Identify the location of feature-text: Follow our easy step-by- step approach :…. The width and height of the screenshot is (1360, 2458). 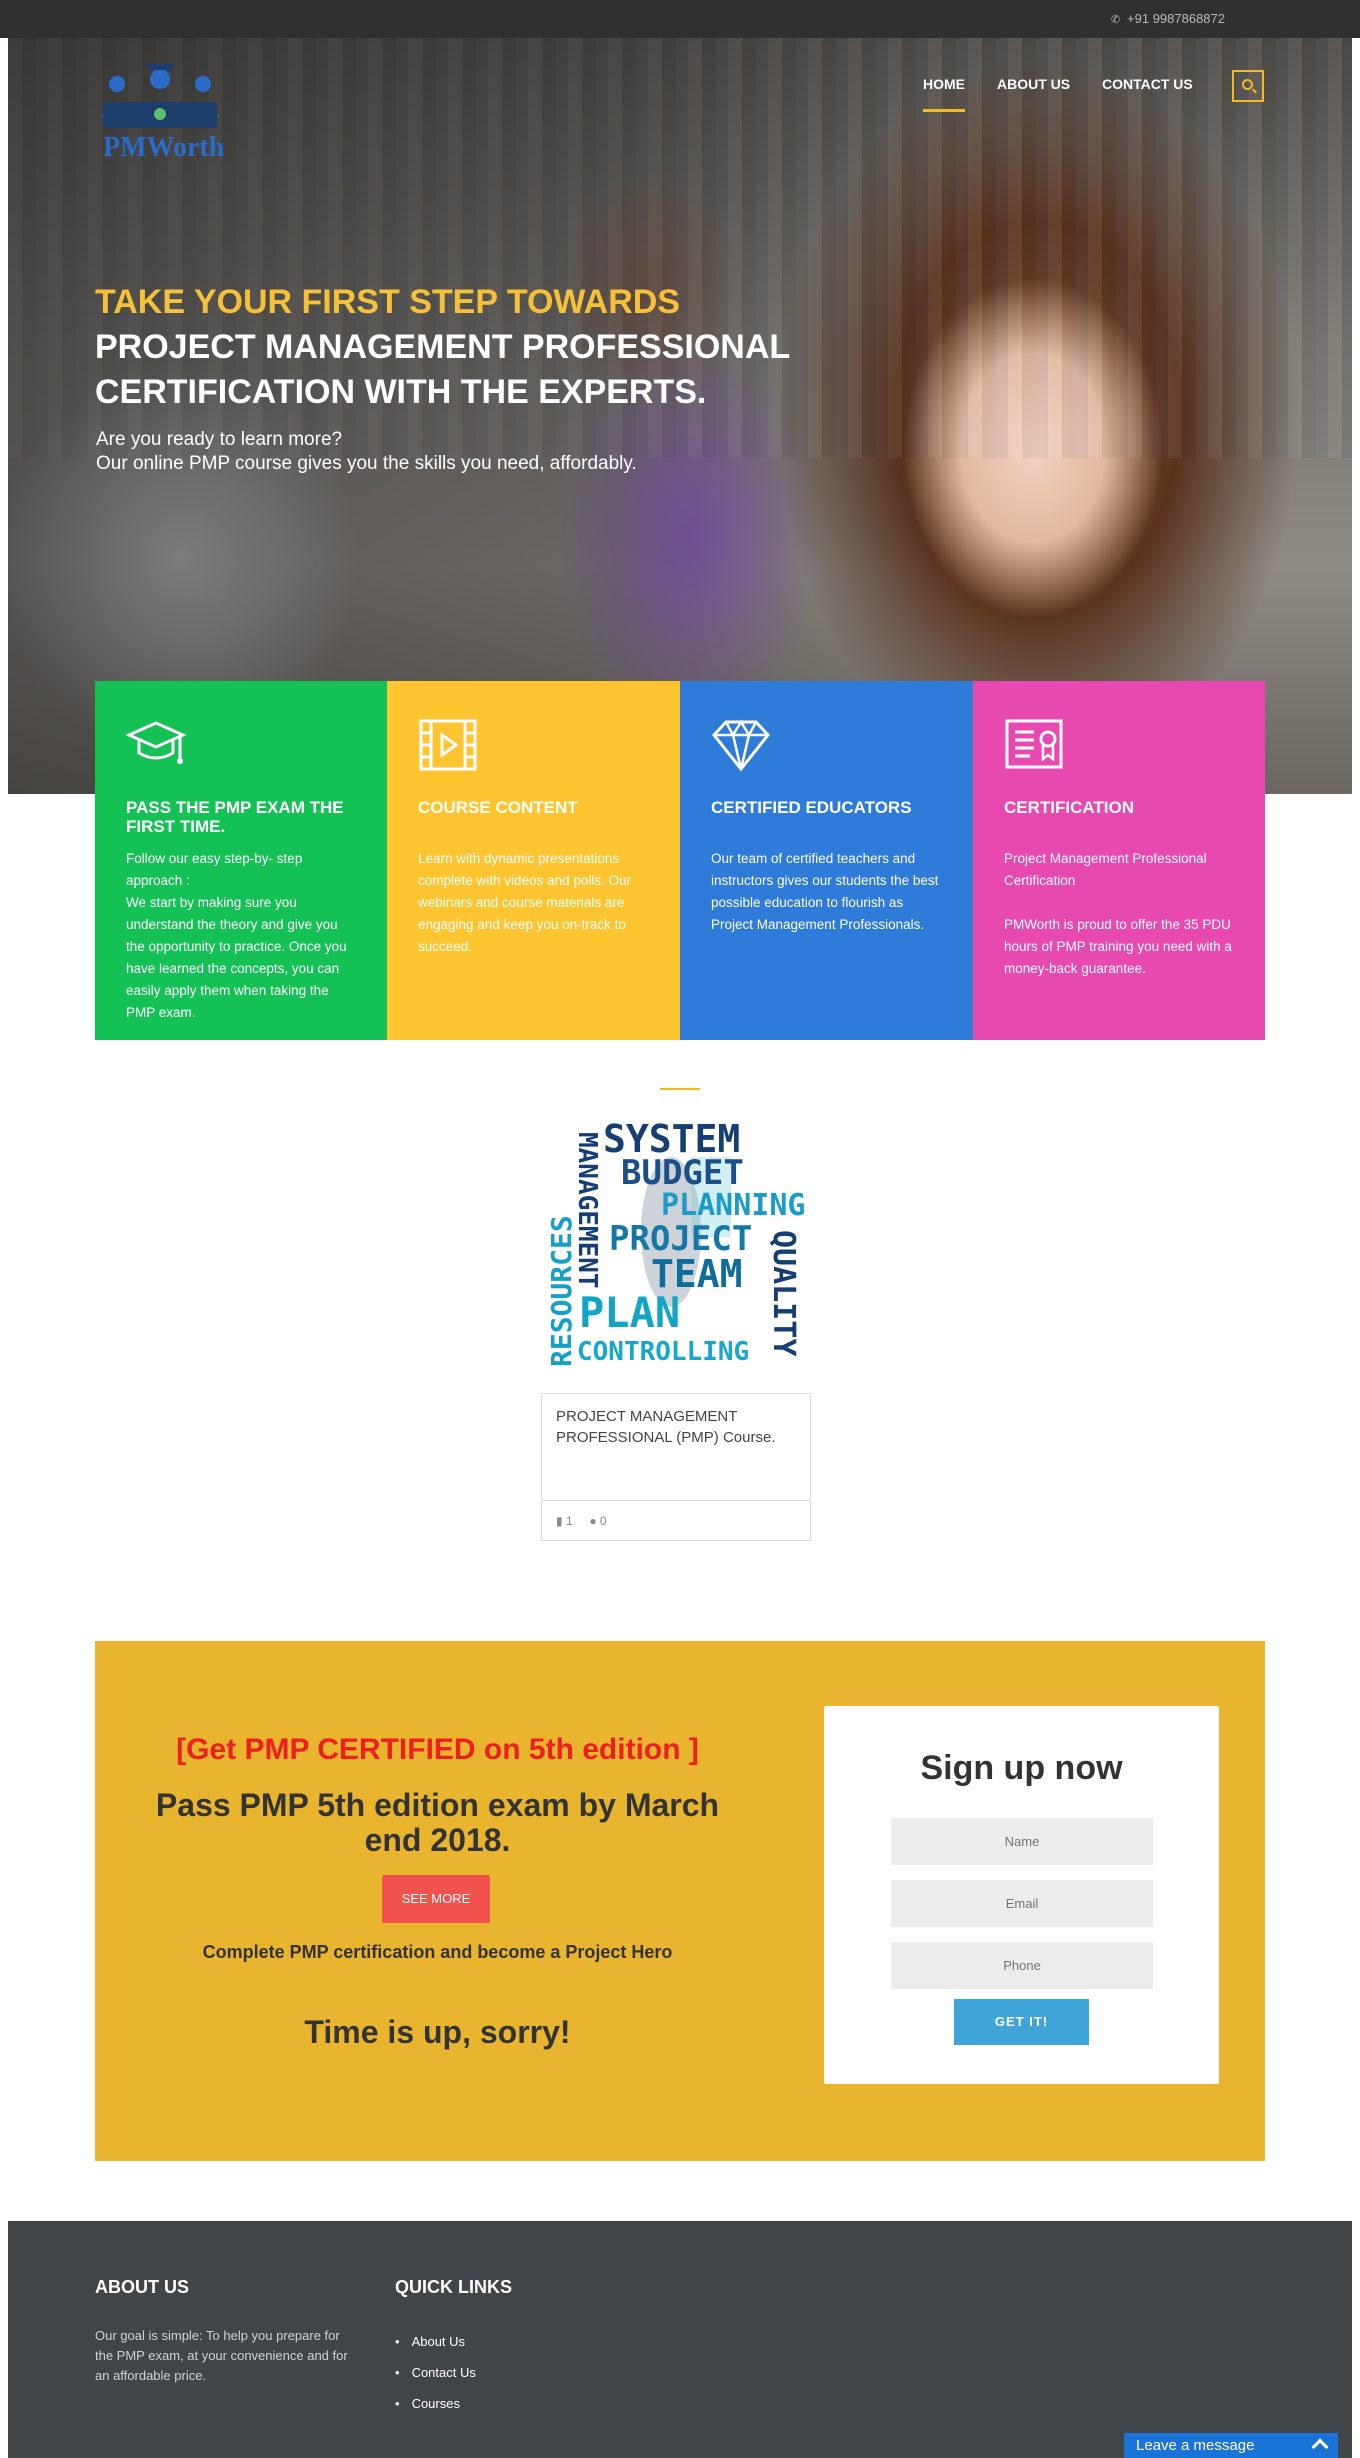
(236, 935).